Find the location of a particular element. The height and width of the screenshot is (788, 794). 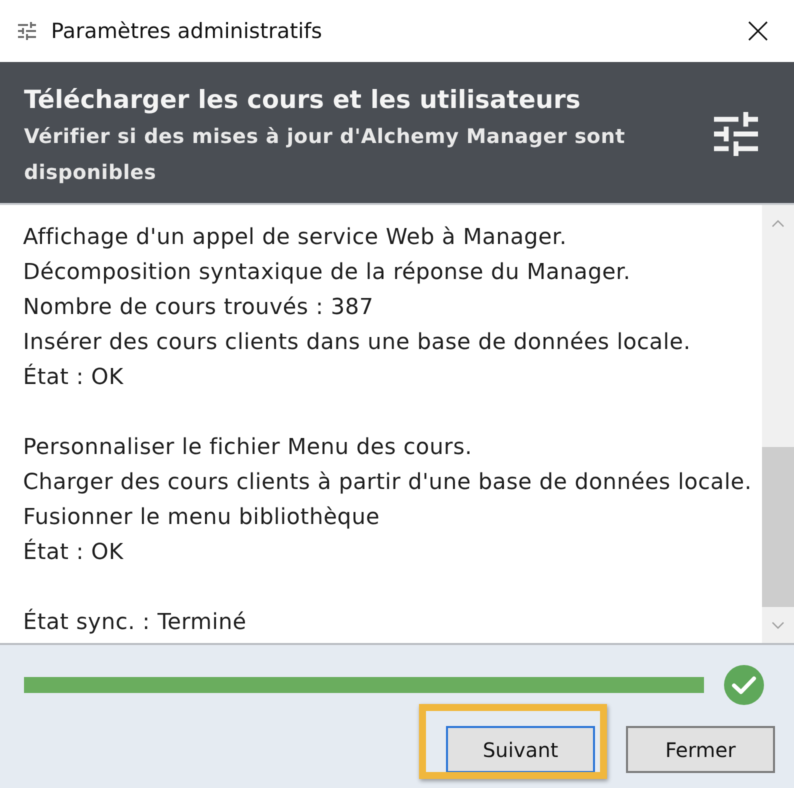

log-line: Affichage d'un appel de service Web à Manager. is located at coordinates (295, 238).